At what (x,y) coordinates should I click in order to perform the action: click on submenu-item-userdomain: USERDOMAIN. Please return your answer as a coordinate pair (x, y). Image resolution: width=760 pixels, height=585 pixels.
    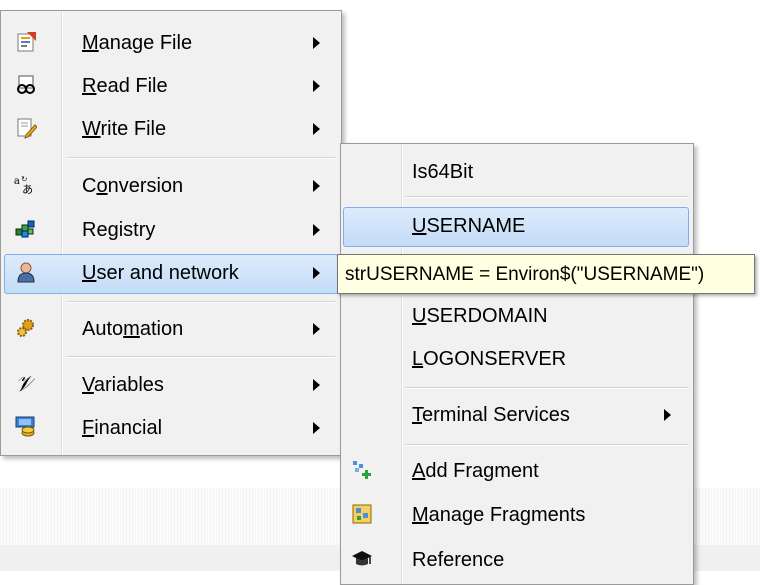
    Looking at the image, I should click on (517, 316).